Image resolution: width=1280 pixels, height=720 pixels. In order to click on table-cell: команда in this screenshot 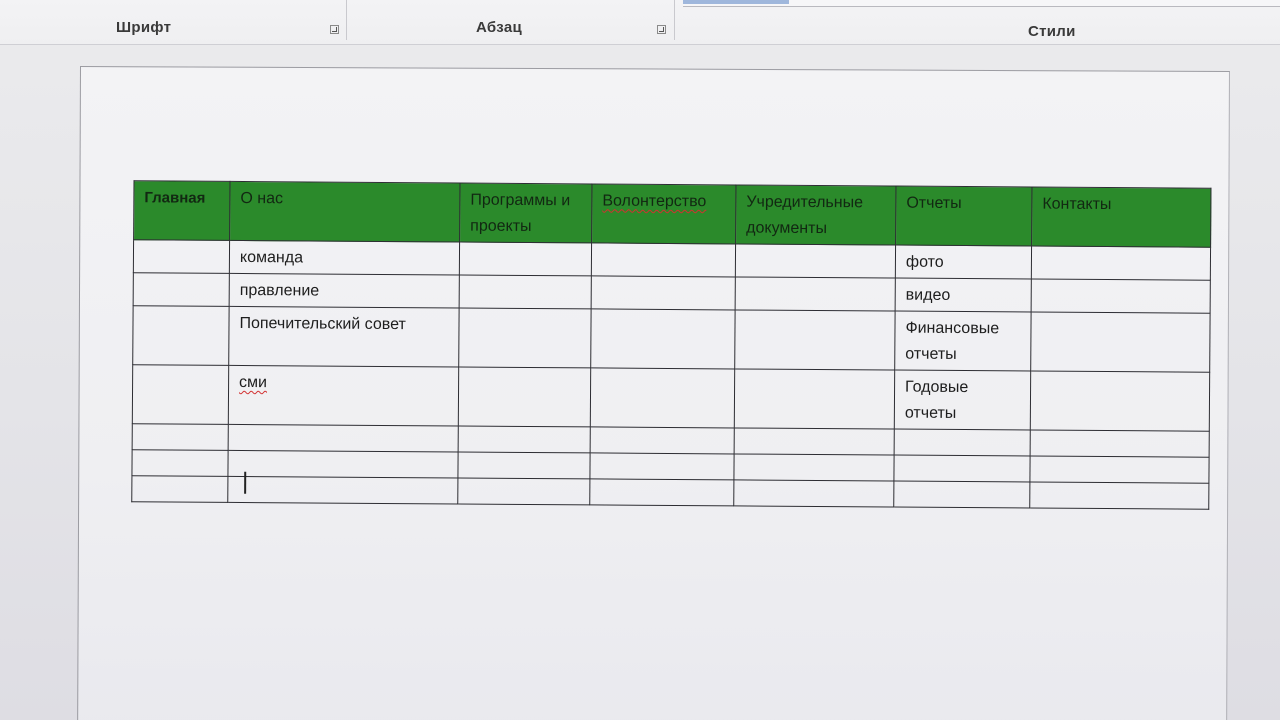, I will do `click(344, 258)`.